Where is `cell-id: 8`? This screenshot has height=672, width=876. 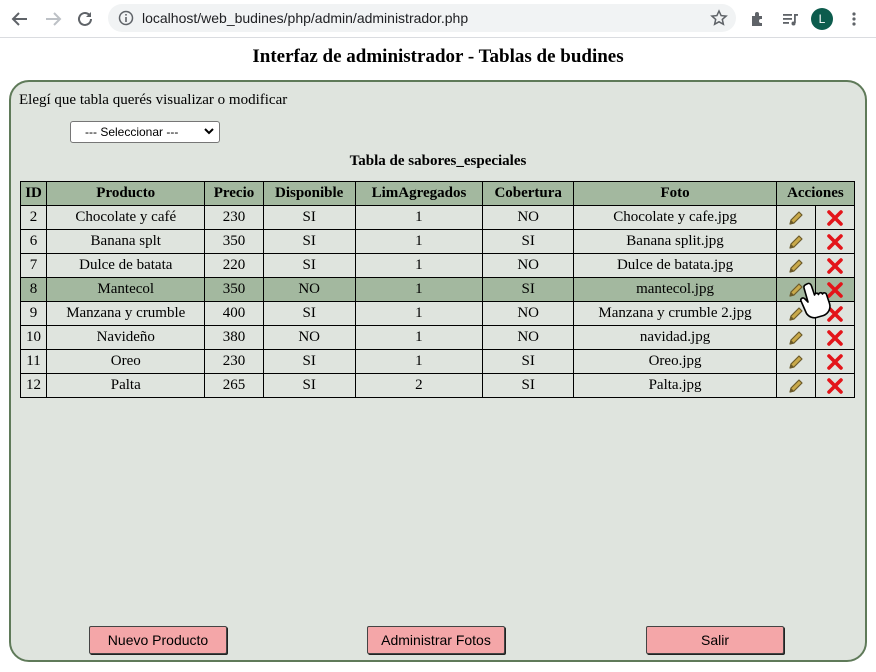
cell-id: 8 is located at coordinates (33, 289).